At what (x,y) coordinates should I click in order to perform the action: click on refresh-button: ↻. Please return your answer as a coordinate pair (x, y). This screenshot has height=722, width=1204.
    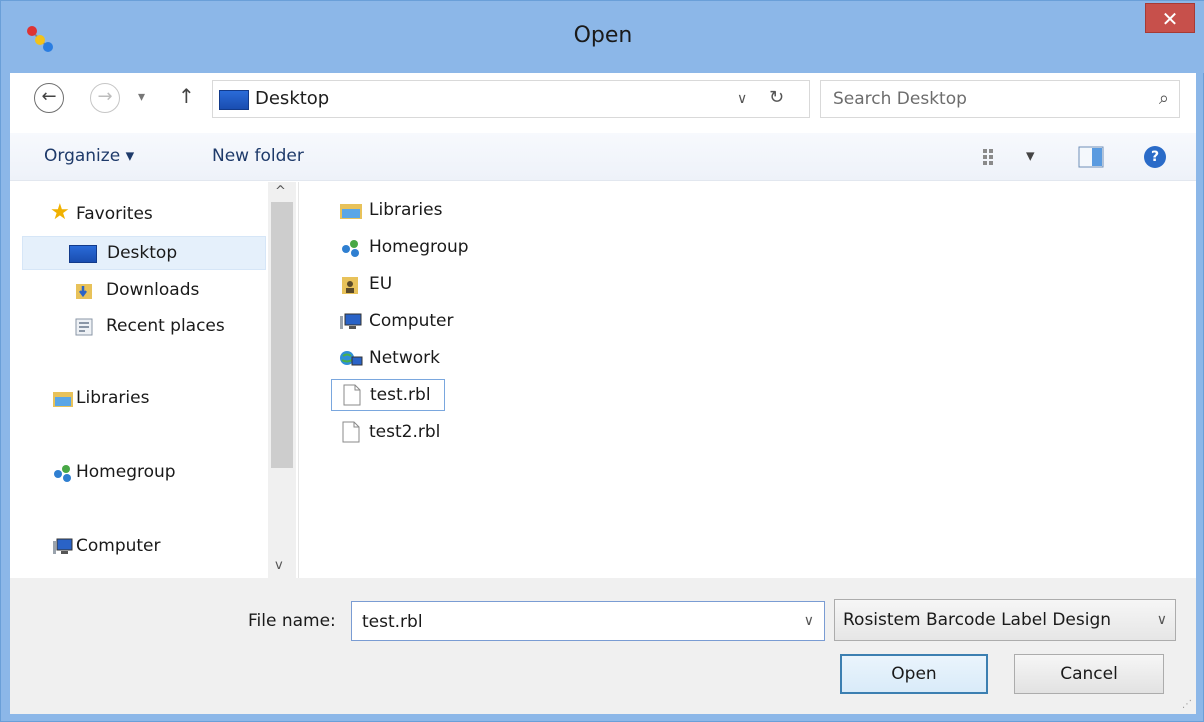
    Looking at the image, I should click on (776, 97).